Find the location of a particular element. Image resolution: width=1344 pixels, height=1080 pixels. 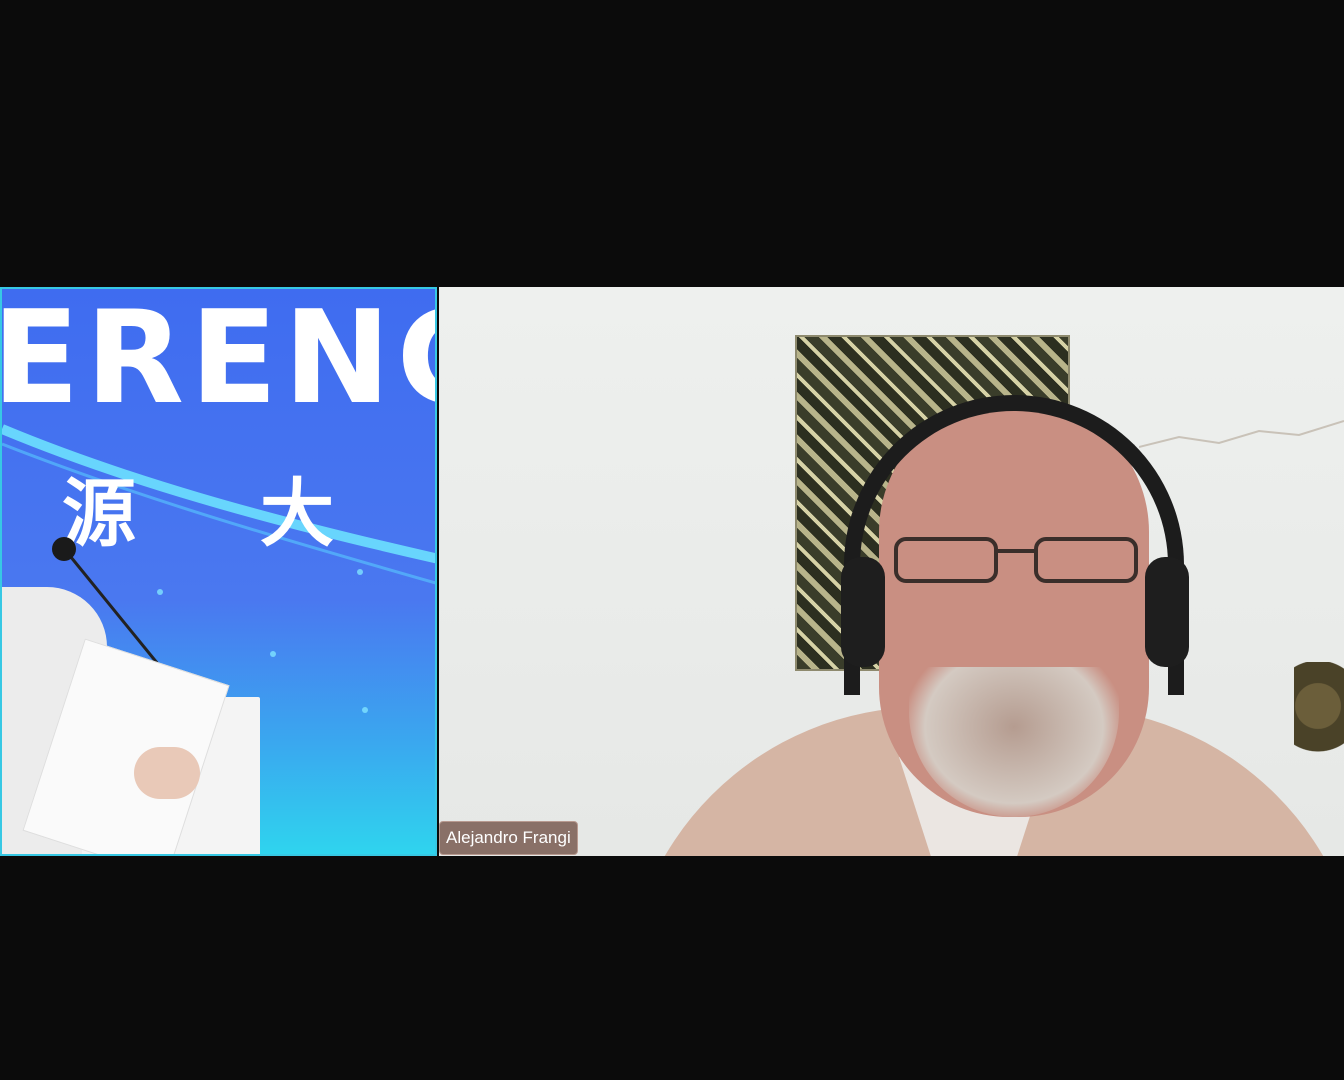

participant-name-label: Alejandro Frangi is located at coordinates (508, 838).